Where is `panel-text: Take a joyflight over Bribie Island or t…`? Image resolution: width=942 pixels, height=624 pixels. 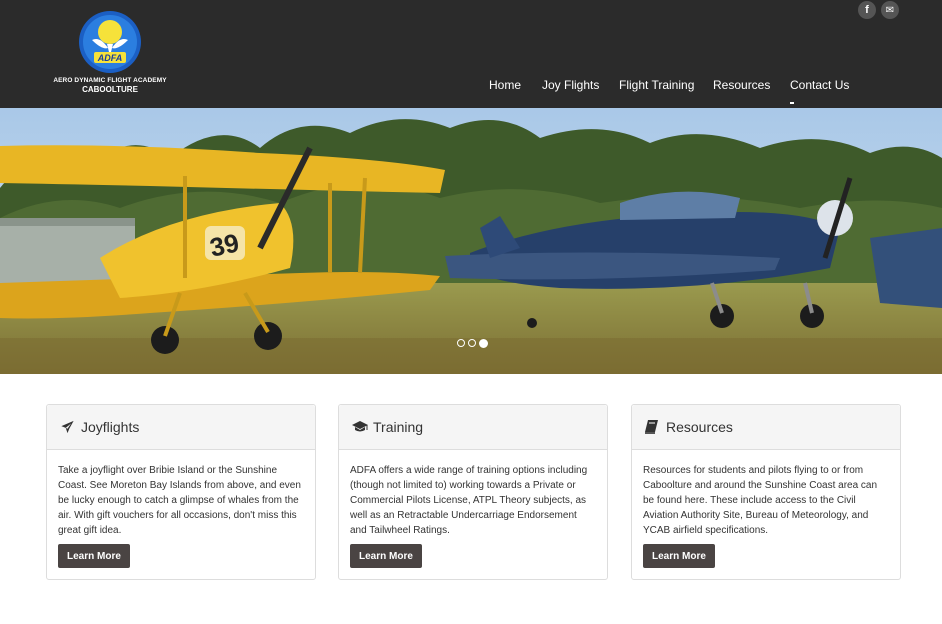
panel-text: Take a joyflight over Bribie Island or t… is located at coordinates (179, 500).